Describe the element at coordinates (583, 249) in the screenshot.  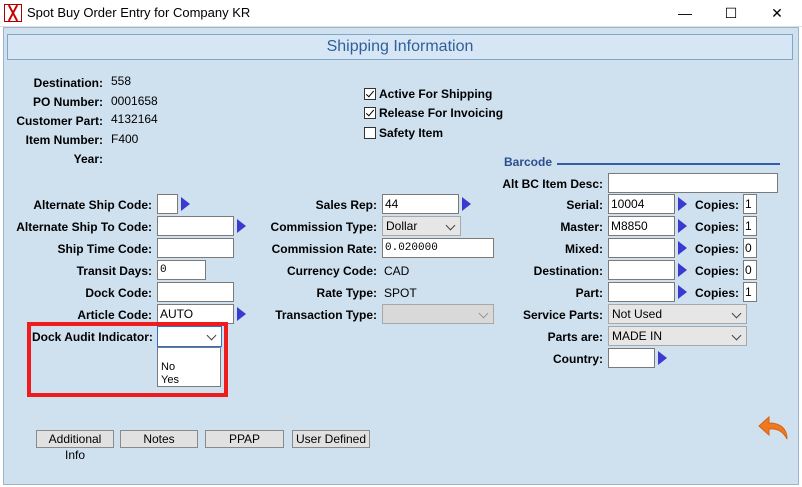
I see `mixed-label: Mixed:` at that location.